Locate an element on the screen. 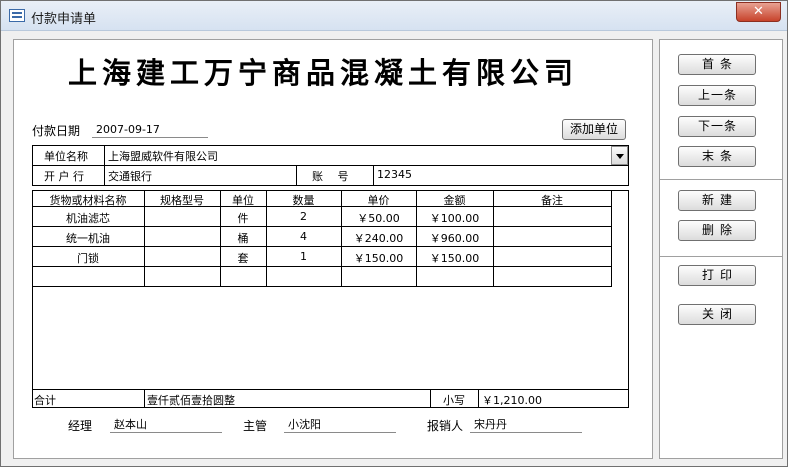 The width and height of the screenshot is (788, 467). account-label: 账 号 is located at coordinates (330, 176).